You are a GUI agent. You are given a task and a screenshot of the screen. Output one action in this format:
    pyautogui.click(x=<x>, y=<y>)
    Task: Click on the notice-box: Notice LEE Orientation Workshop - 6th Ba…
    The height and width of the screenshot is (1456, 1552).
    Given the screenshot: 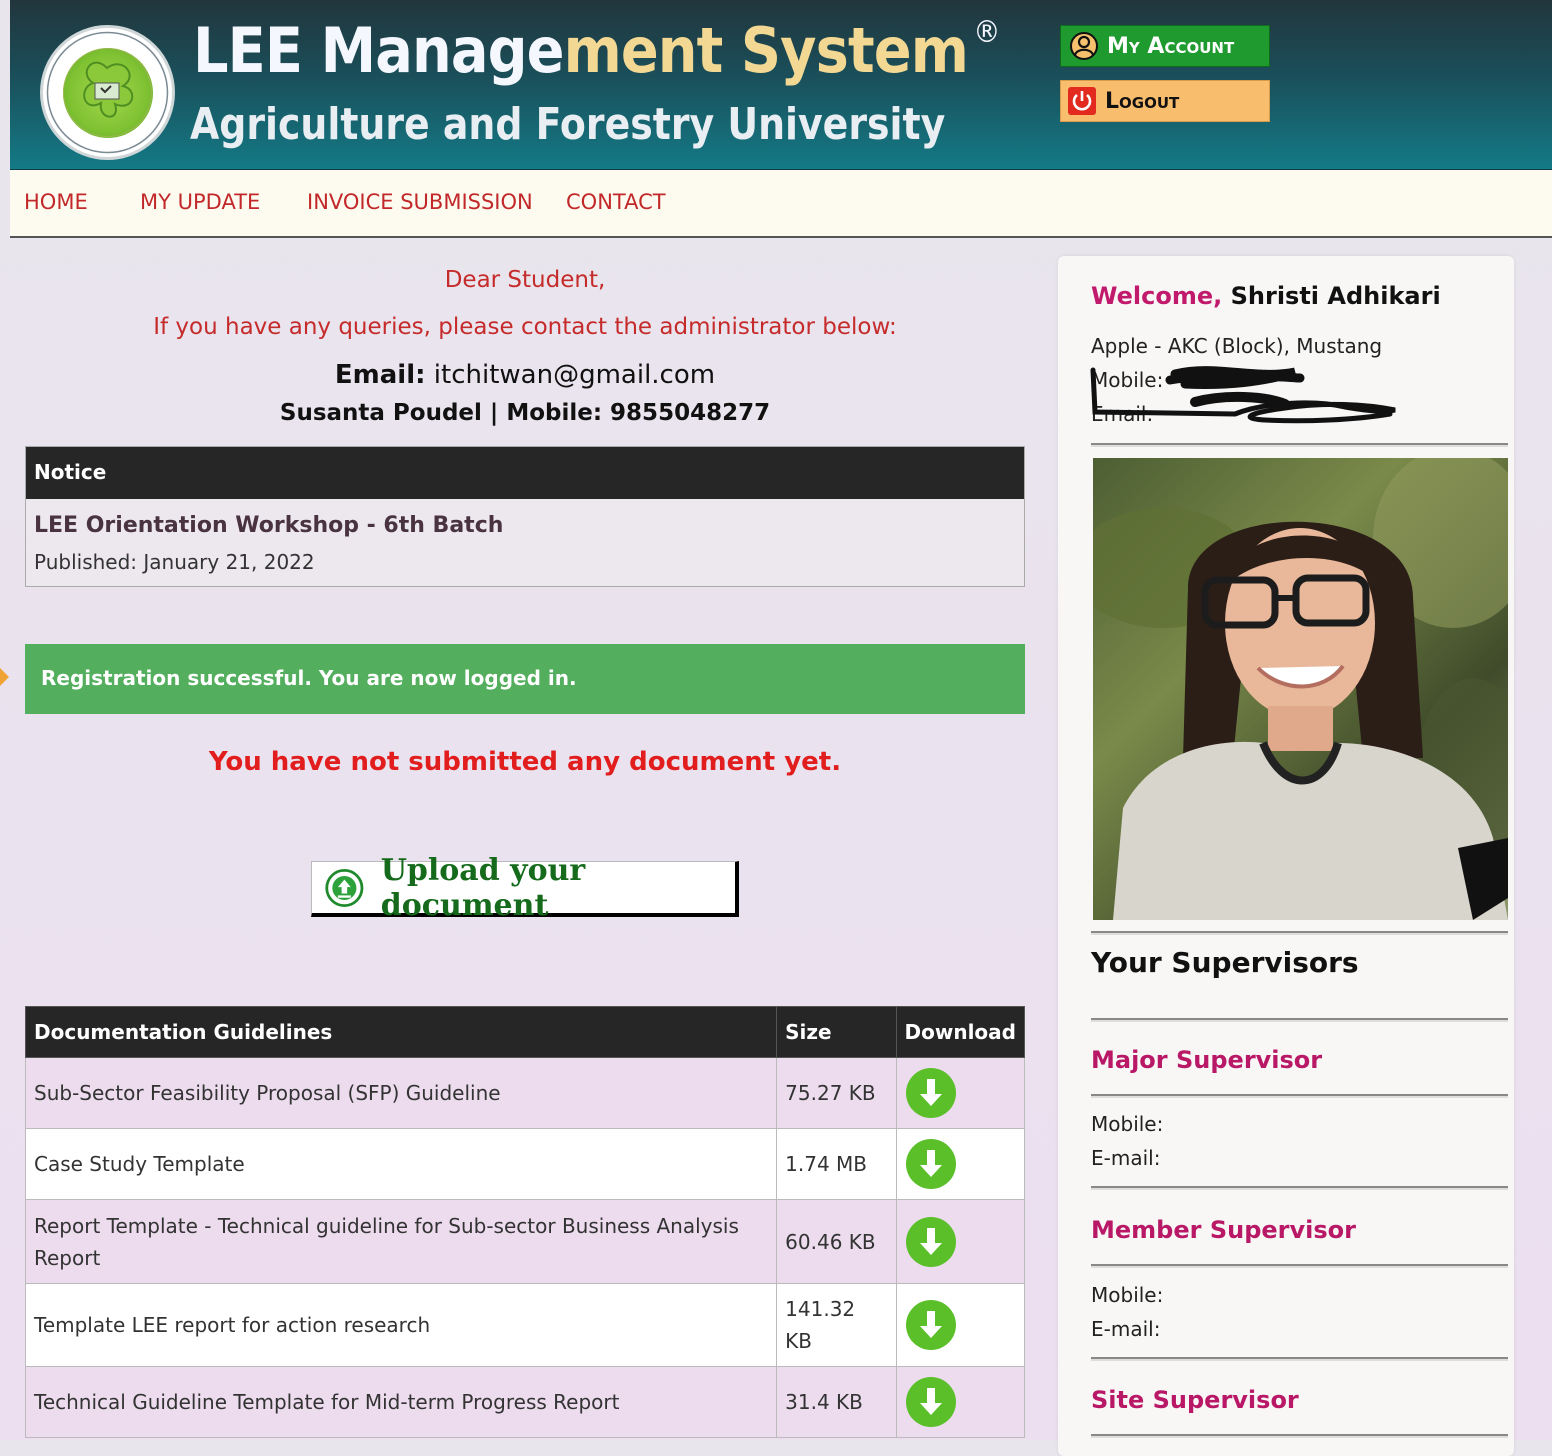 What is the action you would take?
    pyautogui.click(x=525, y=516)
    